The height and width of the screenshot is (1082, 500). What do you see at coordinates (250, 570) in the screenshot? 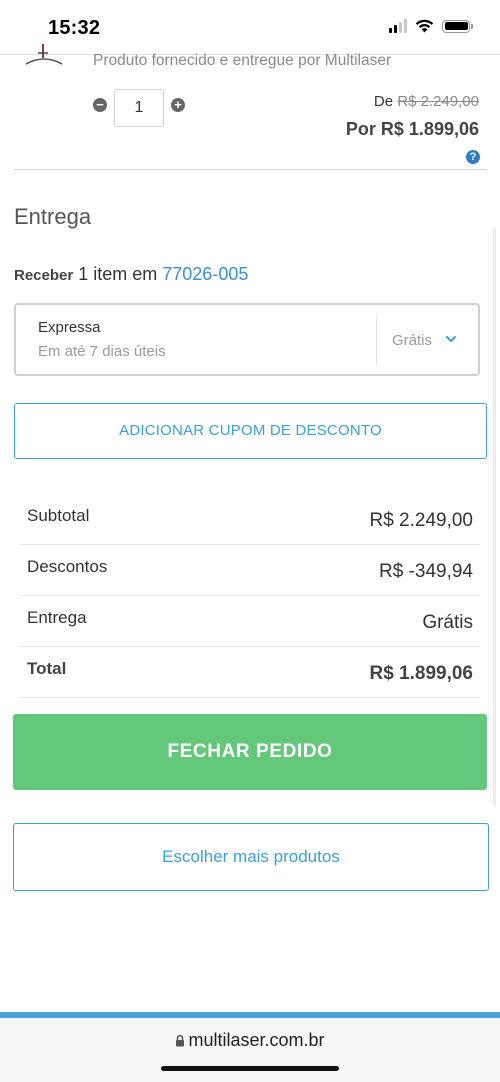
I see `summary-row-discounts: Descontos R$ -349,94` at bounding box center [250, 570].